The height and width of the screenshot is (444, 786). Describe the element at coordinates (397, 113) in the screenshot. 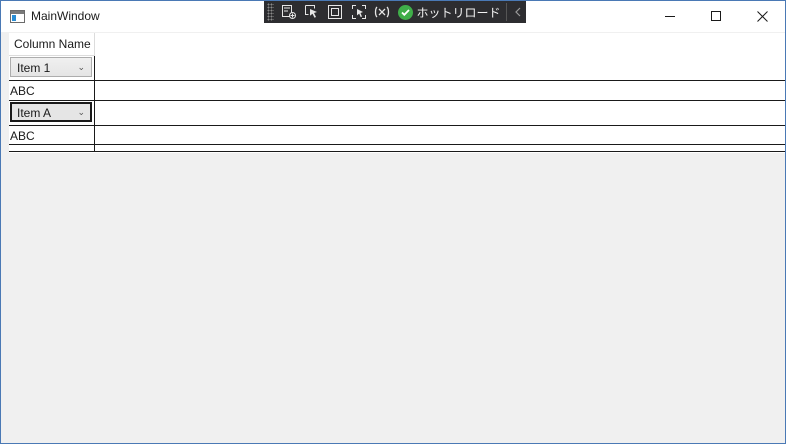

I see `table-row: Item A ⌄` at that location.